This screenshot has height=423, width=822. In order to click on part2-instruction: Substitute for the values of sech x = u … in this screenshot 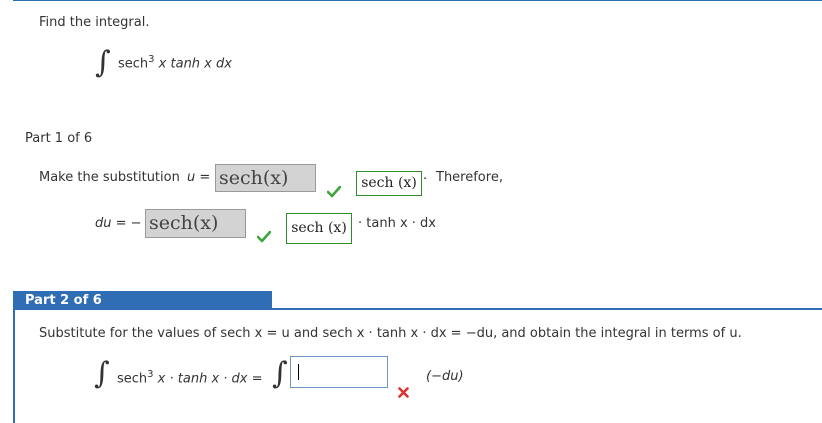, I will do `click(390, 333)`.